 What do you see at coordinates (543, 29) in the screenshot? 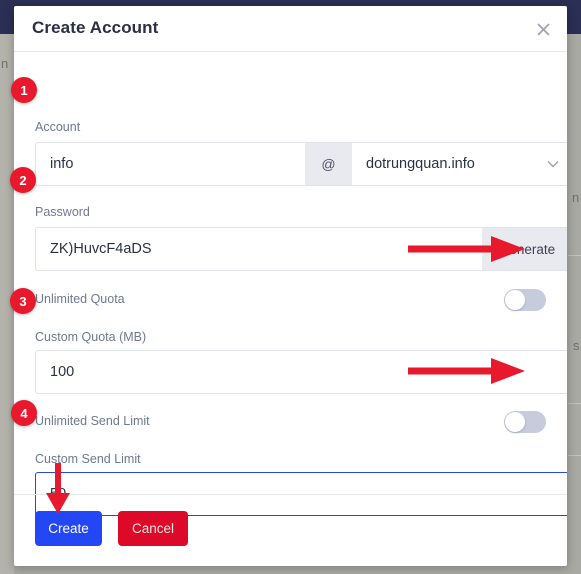
I see `close-icon` at bounding box center [543, 29].